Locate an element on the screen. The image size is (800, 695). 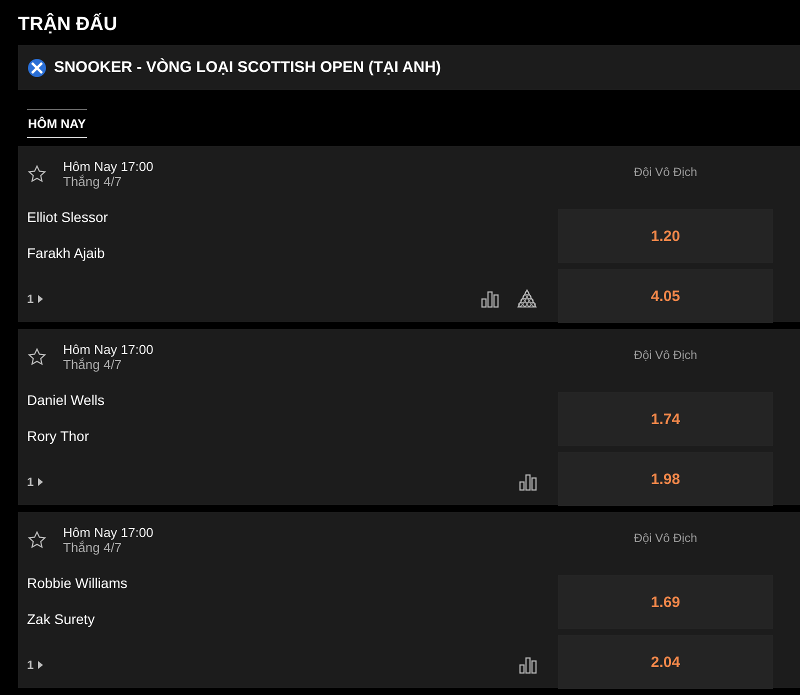
odds-button: 2.04 is located at coordinates (665, 662).